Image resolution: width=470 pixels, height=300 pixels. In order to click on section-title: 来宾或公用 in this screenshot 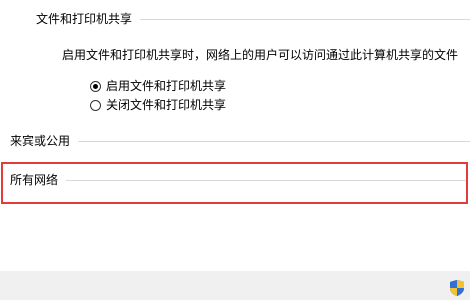, I will do `click(44, 141)`.